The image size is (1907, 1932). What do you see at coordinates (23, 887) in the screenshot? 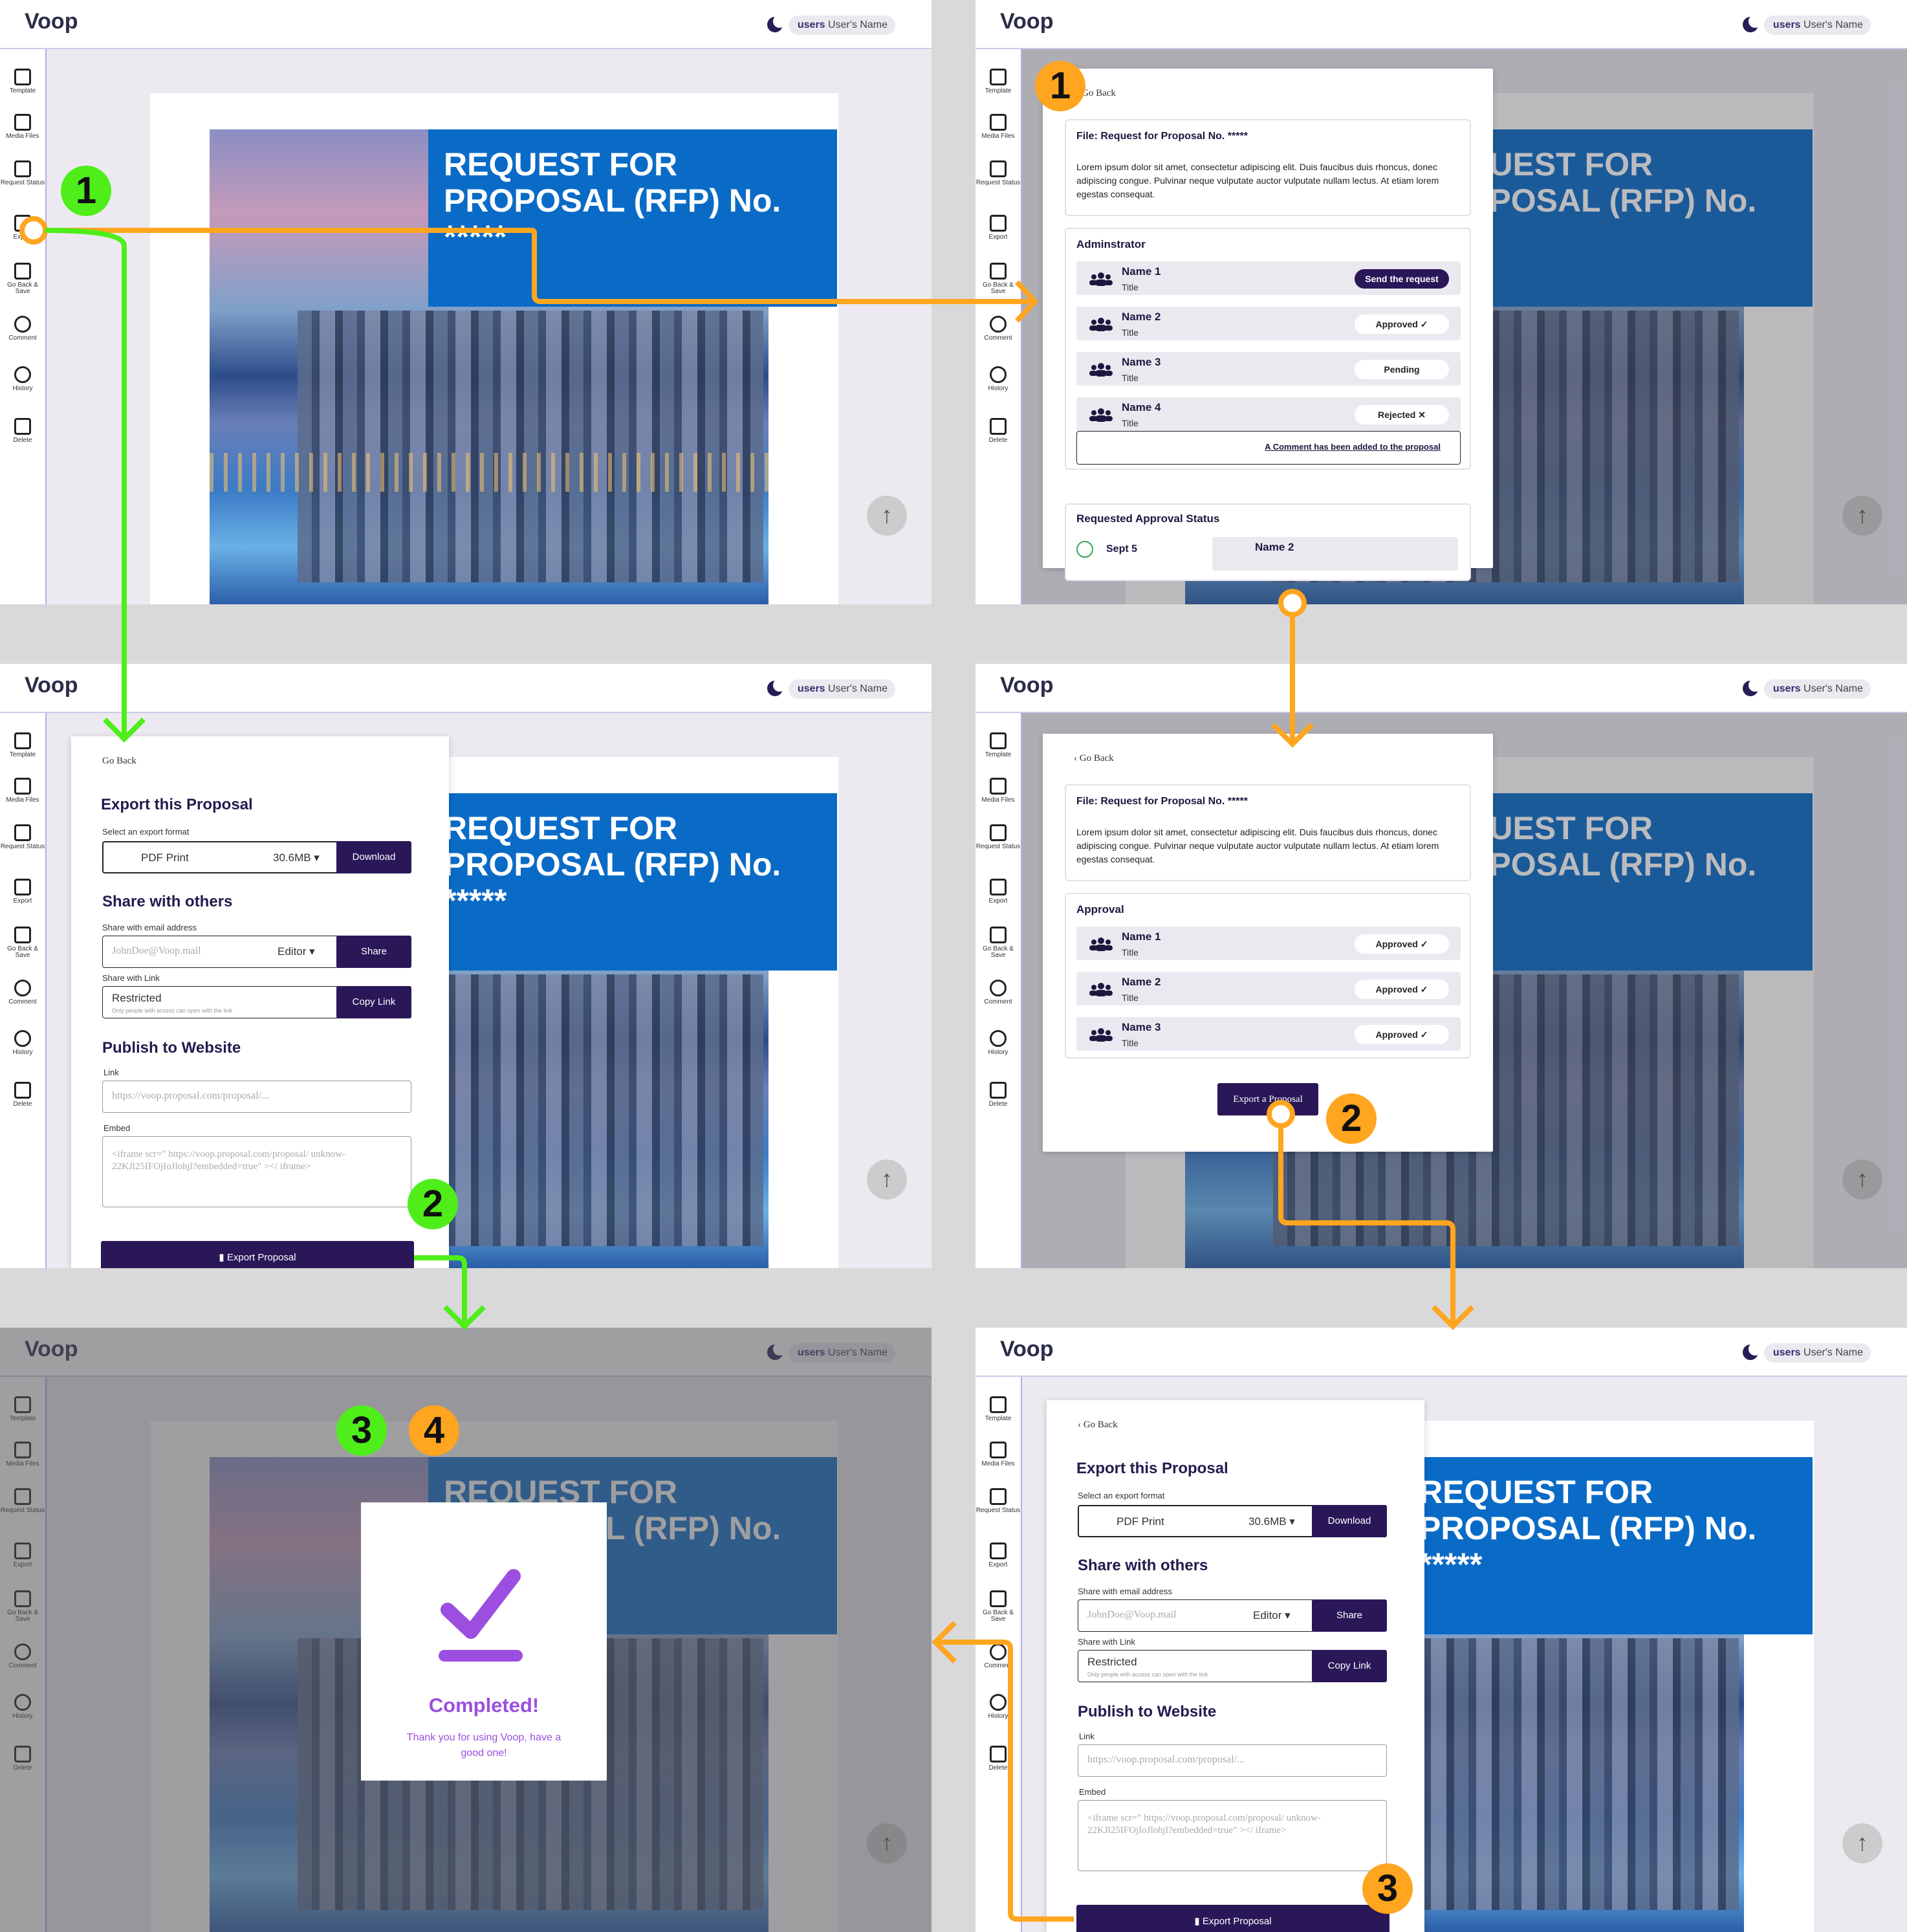
I see `export-icon` at bounding box center [23, 887].